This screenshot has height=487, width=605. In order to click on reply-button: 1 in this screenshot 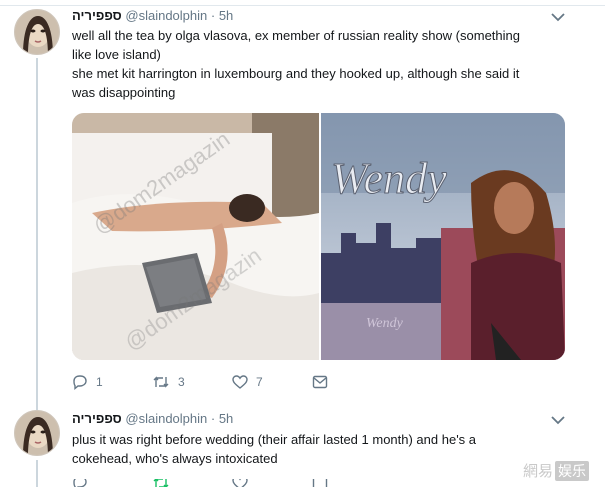, I will do `click(112, 382)`.